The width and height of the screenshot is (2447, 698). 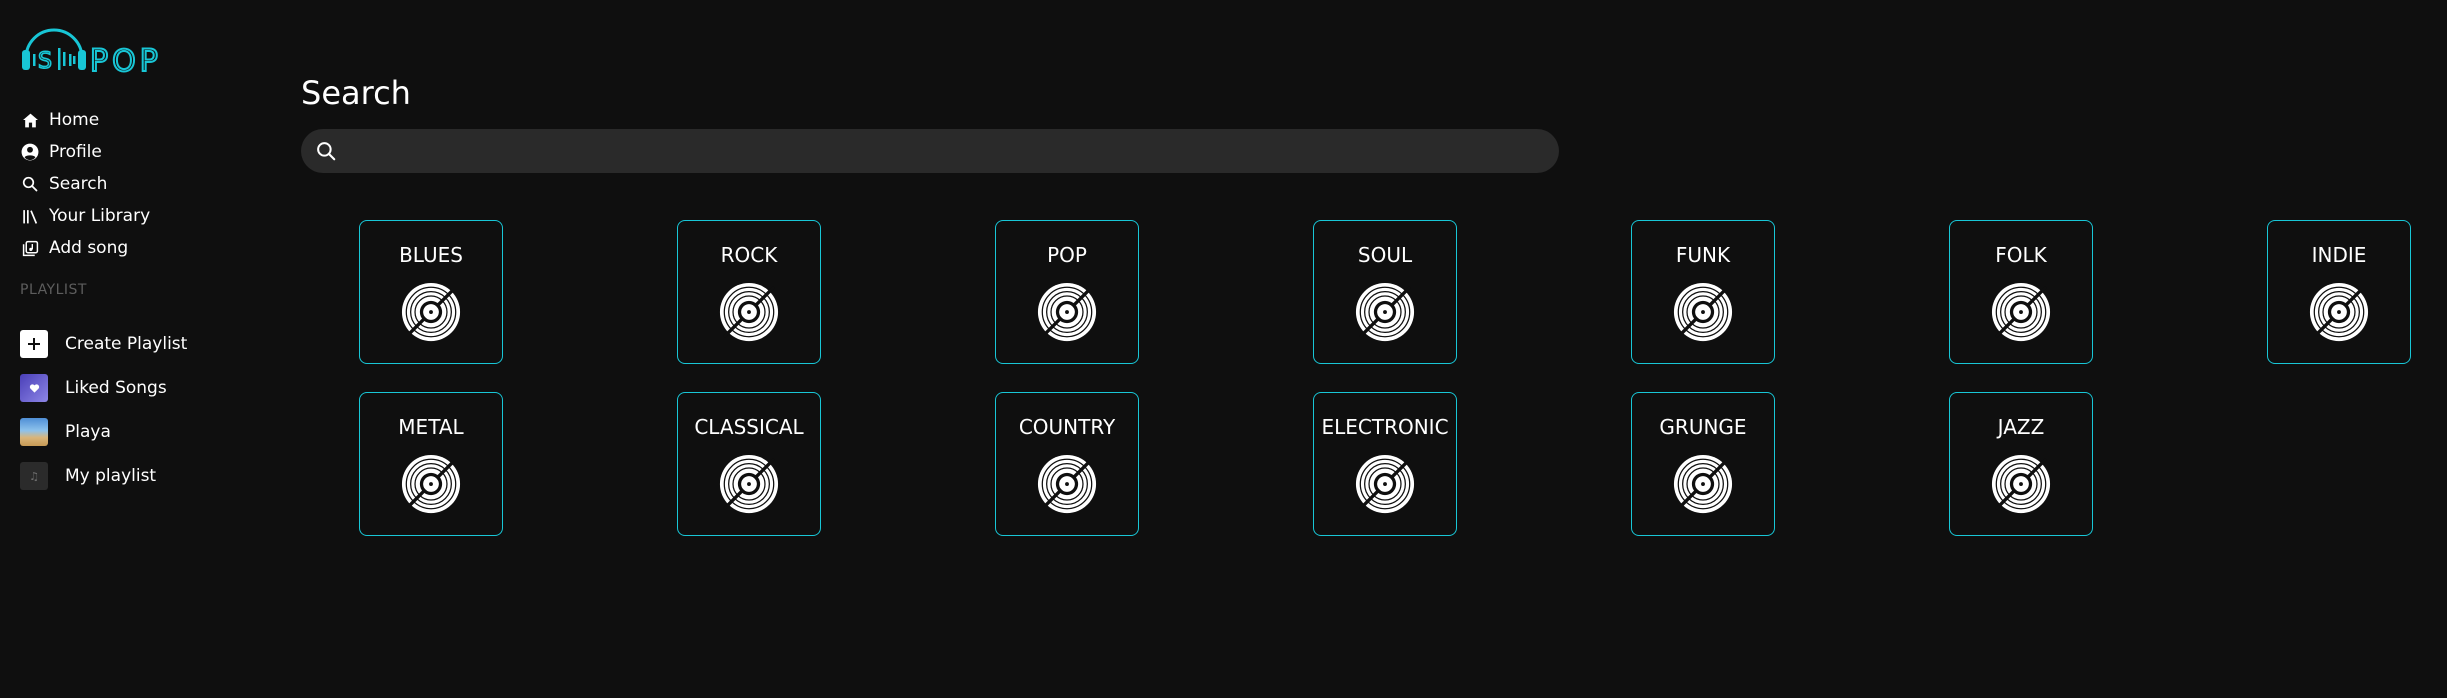 What do you see at coordinates (100, 216) in the screenshot?
I see `sidebar-item-label: Your Library` at bounding box center [100, 216].